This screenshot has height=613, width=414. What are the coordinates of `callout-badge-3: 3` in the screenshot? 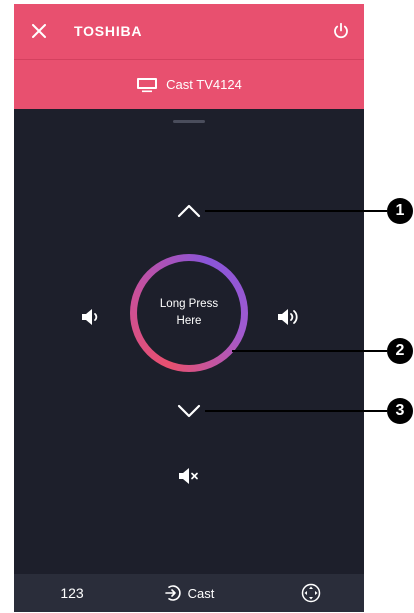 It's located at (400, 411).